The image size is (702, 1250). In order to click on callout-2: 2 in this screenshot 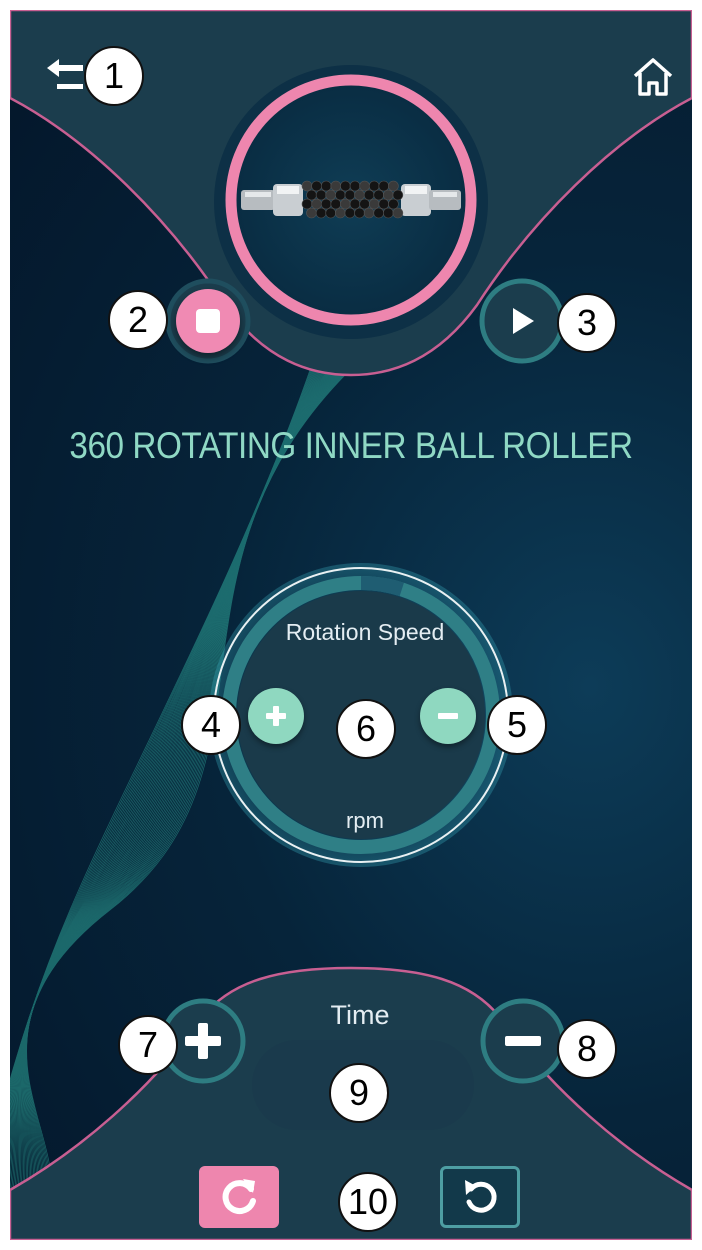, I will do `click(138, 320)`.